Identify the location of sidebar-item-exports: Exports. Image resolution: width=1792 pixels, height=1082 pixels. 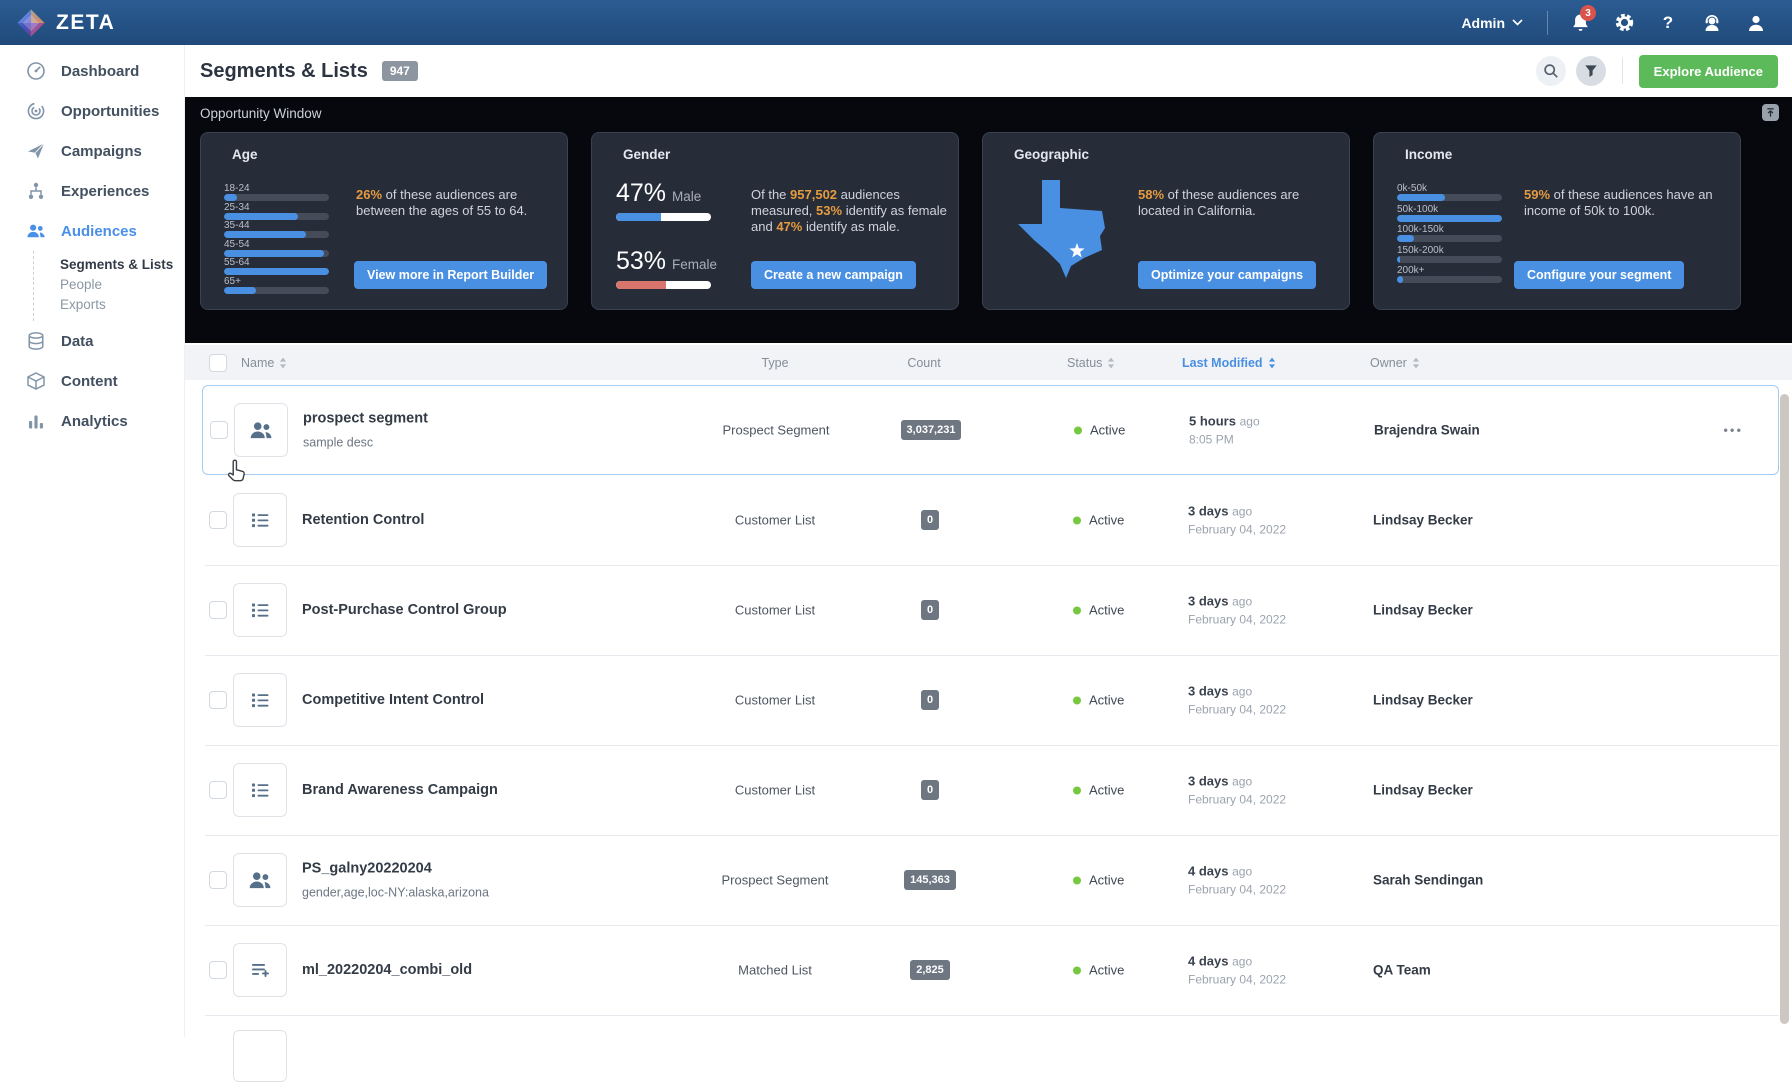
(122, 305).